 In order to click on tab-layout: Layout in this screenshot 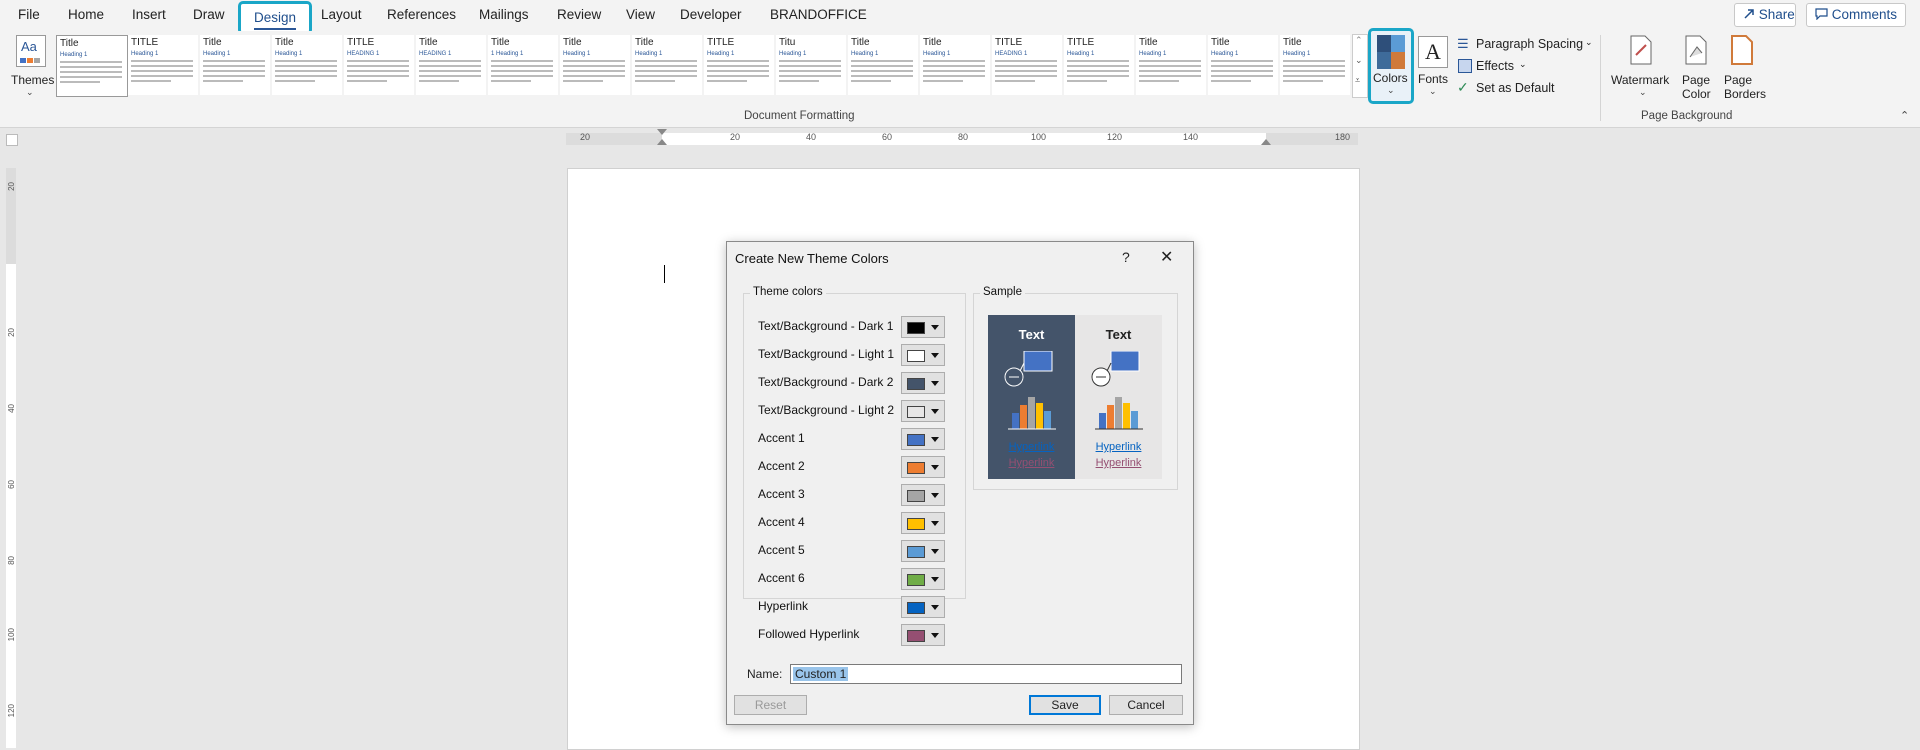, I will do `click(341, 14)`.